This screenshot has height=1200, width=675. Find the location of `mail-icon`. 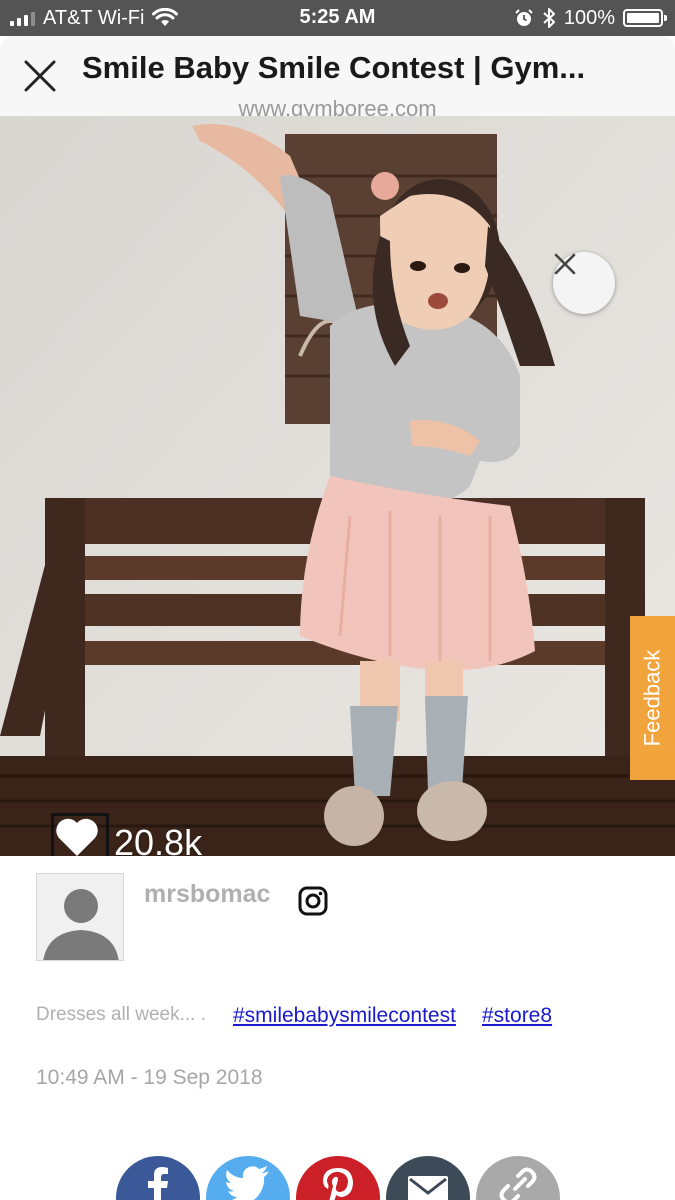

mail-icon is located at coordinates (428, 1188).